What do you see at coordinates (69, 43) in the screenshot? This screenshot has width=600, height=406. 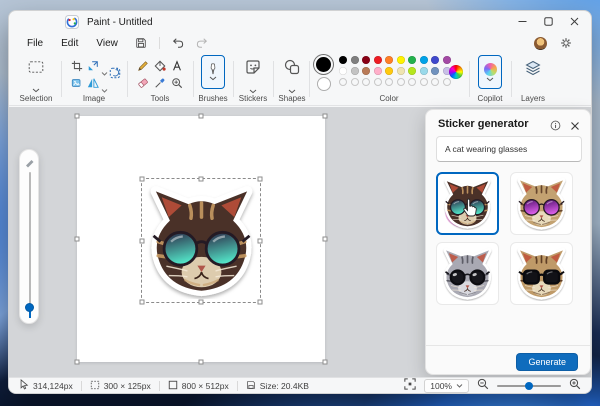 I see `menu-edit: Edit` at bounding box center [69, 43].